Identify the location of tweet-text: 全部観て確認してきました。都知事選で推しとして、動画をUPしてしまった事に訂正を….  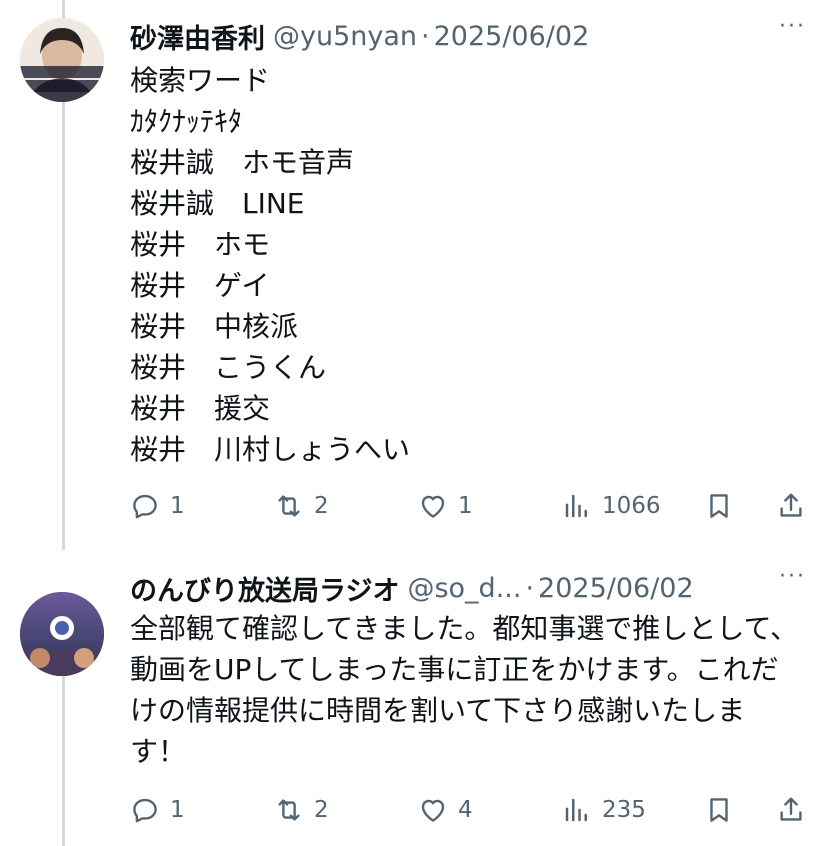
(464, 690).